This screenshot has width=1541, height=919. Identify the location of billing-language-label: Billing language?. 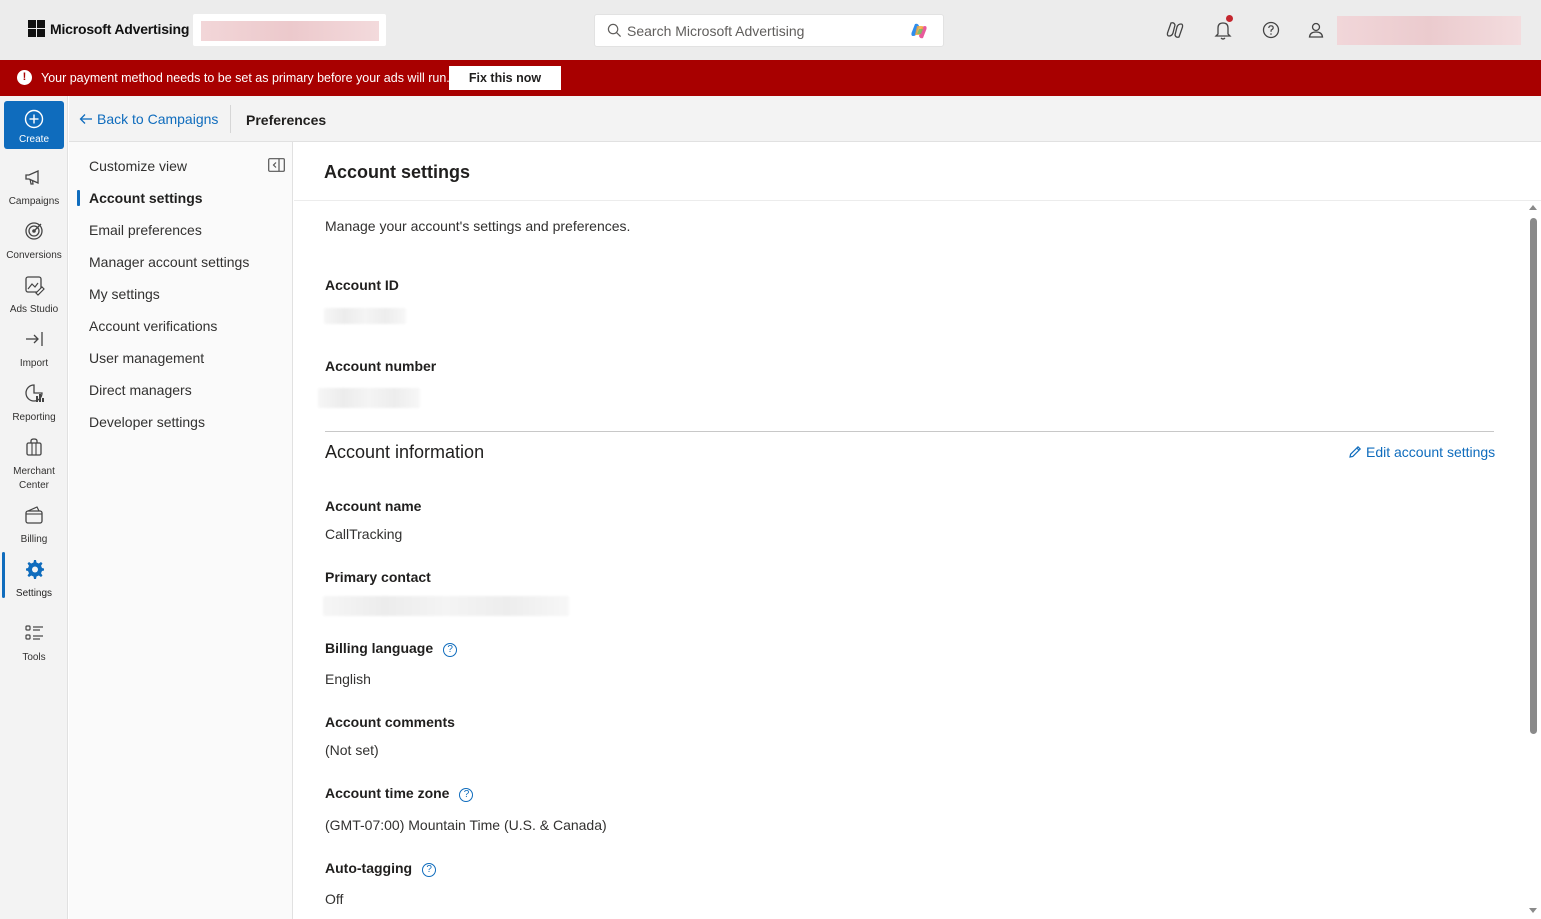
(391, 648).